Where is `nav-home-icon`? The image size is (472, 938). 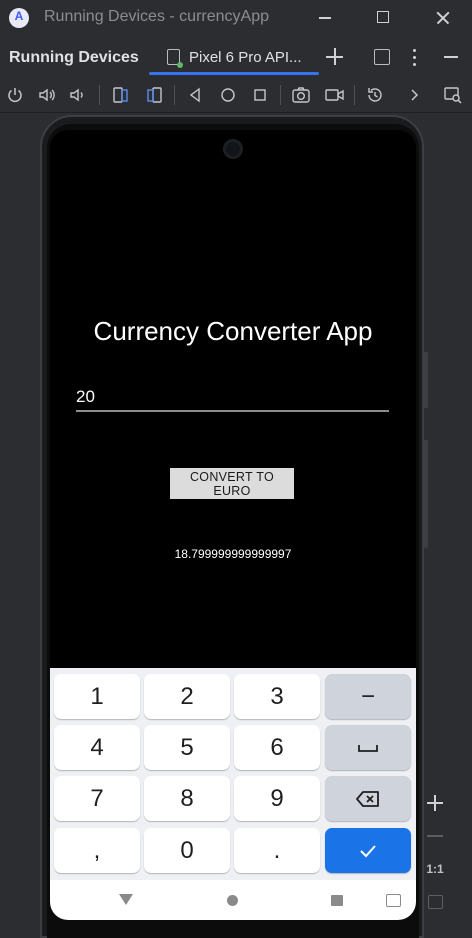 nav-home-icon is located at coordinates (232, 900).